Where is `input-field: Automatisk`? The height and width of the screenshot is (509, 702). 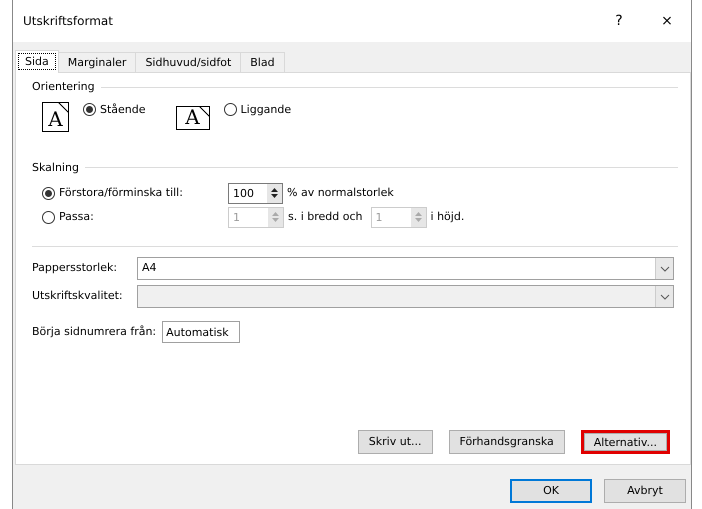 input-field: Automatisk is located at coordinates (201, 332).